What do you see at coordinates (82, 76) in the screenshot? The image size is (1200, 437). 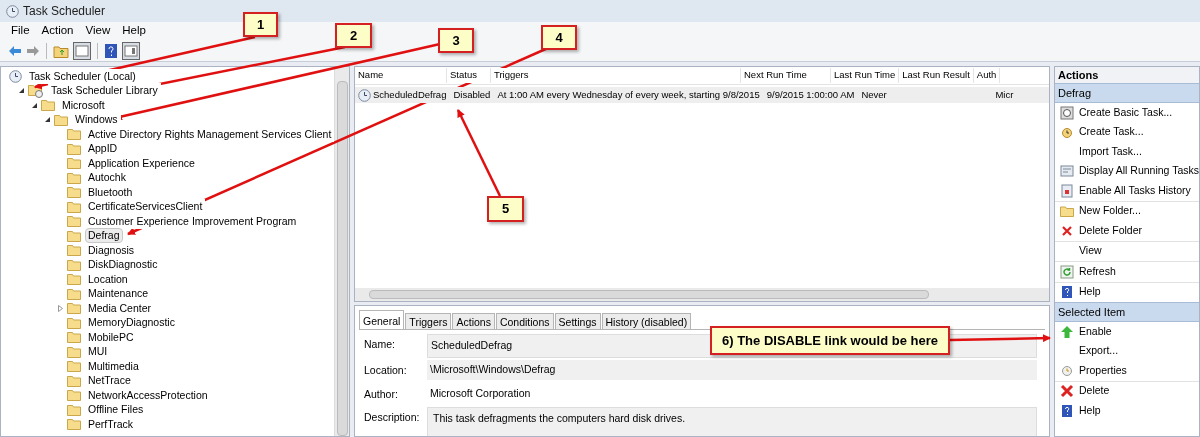 I see `tree-item: Task Scheduler (Local)` at bounding box center [82, 76].